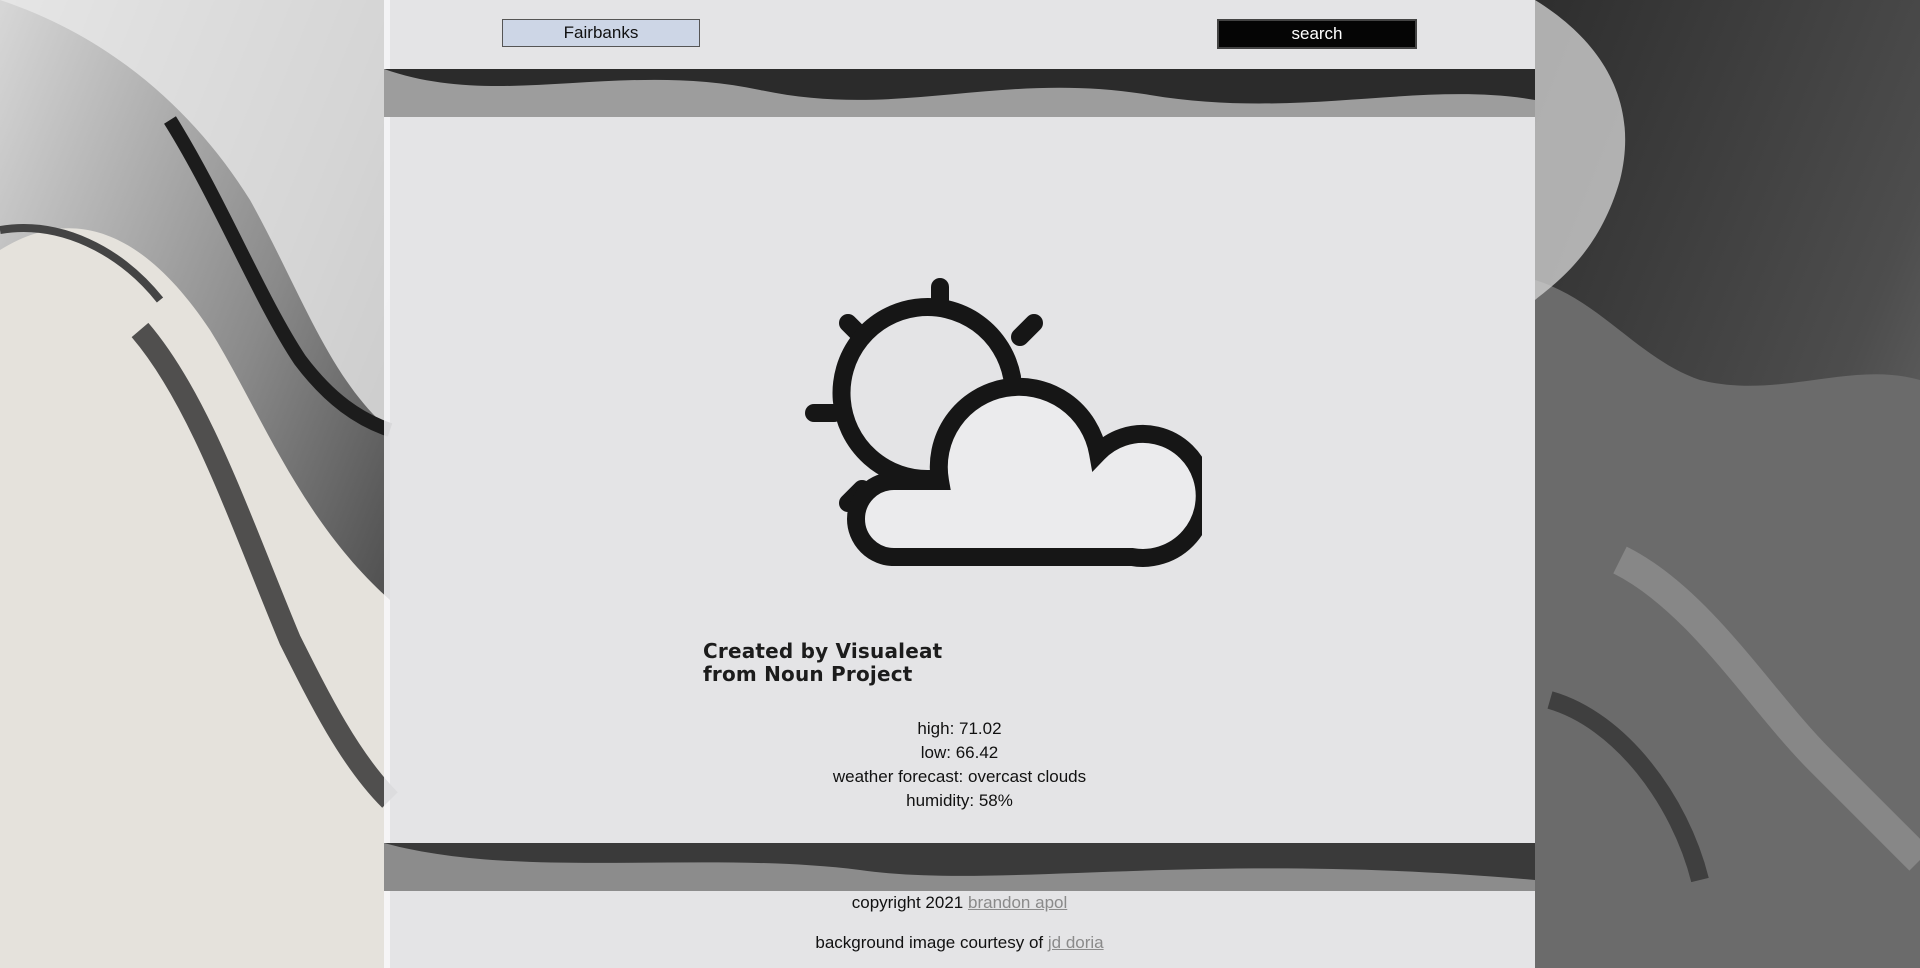 Image resolution: width=1920 pixels, height=968 pixels. I want to click on header-bar: search, so click(959, 34).